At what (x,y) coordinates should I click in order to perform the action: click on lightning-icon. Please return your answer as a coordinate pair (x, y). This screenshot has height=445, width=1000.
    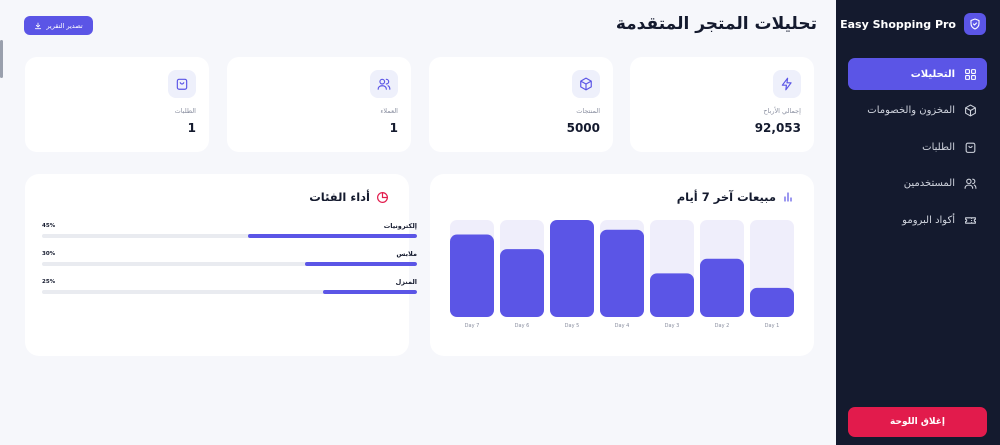
    Looking at the image, I should click on (787, 84).